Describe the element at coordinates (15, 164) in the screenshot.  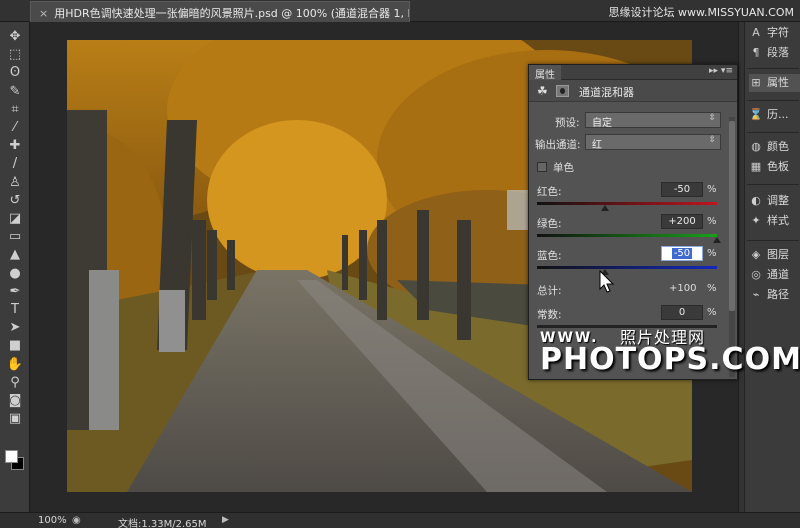
I see `brush-tool-icon: /` at that location.